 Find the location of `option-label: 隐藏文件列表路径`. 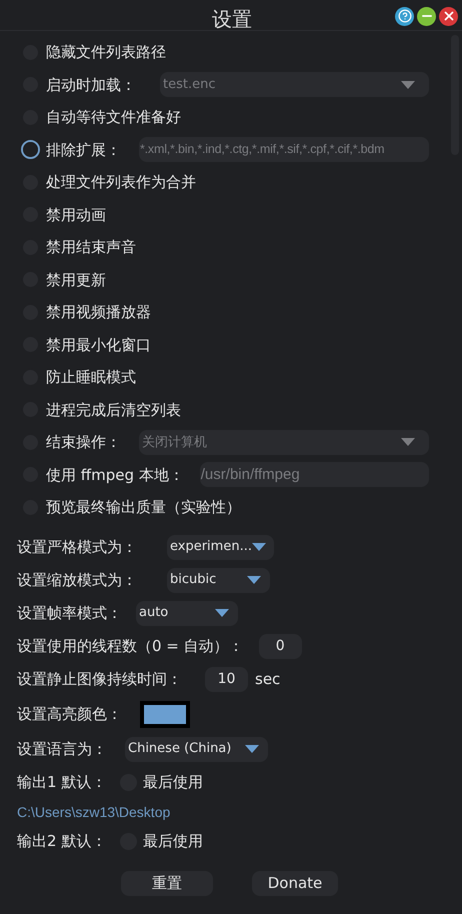

option-label: 隐藏文件列表路径 is located at coordinates (106, 52).